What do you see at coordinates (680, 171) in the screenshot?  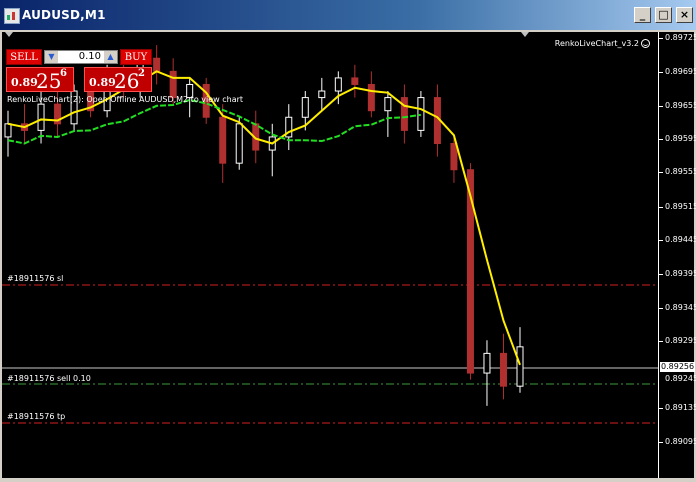 I see `price-label: 0.89555` at bounding box center [680, 171].